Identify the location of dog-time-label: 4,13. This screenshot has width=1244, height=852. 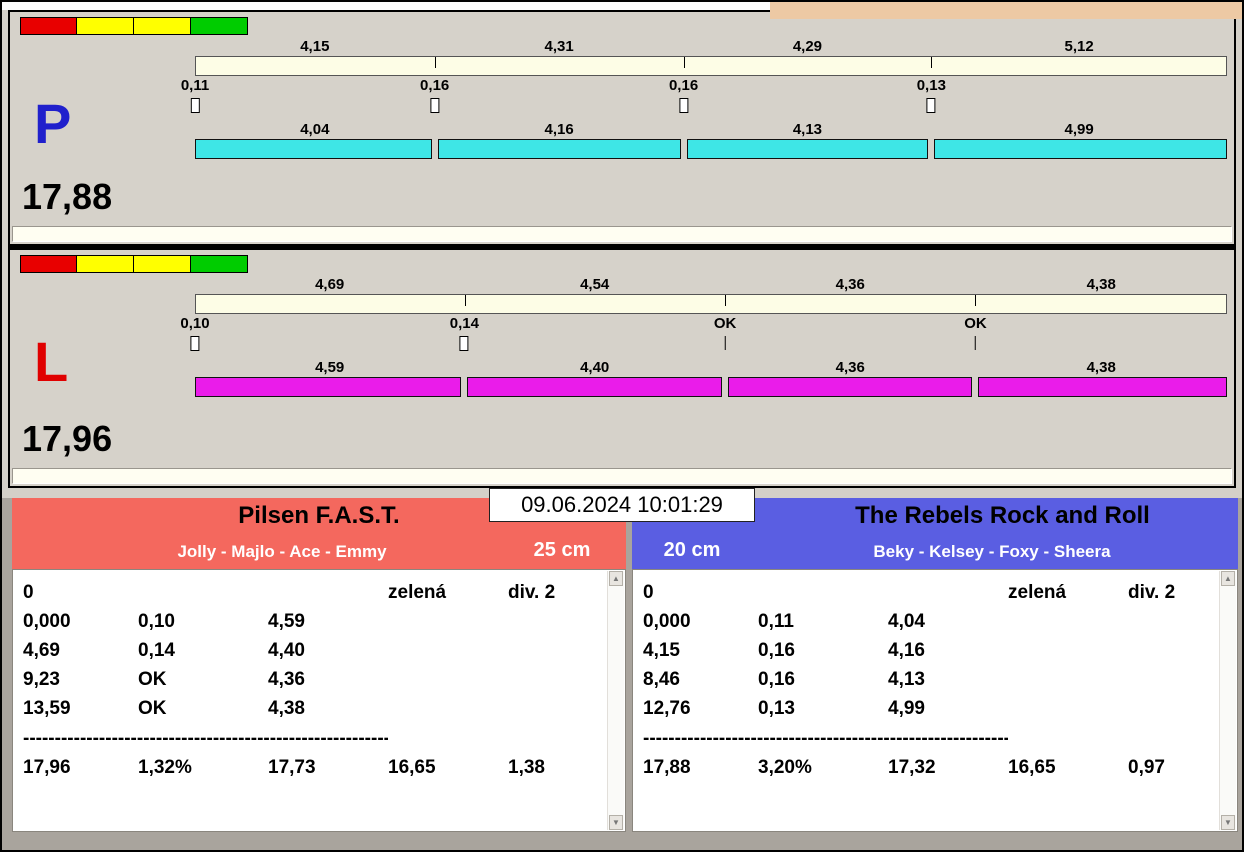
(807, 129).